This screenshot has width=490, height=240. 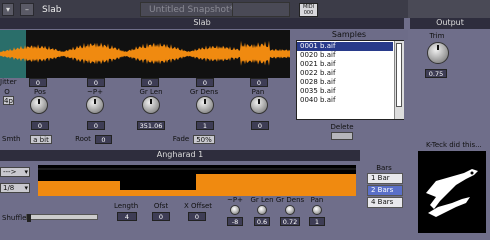 I want to click on fade-label: Fade, so click(x=181, y=139).